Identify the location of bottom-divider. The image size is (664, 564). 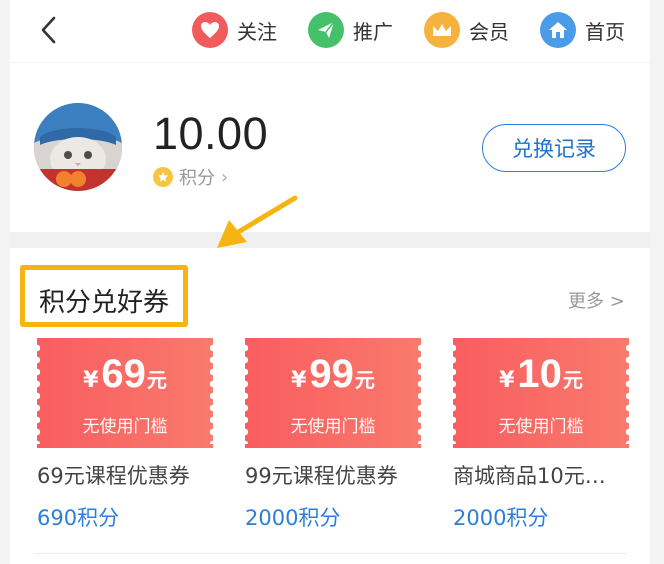
(330, 553).